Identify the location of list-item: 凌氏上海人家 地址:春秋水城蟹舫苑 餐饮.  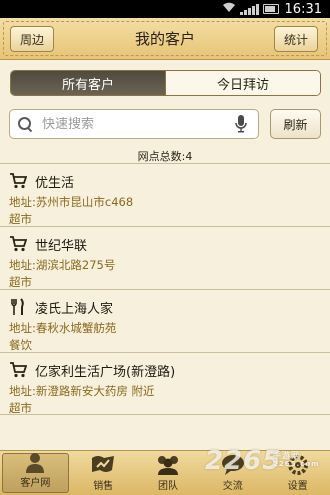
(165, 320).